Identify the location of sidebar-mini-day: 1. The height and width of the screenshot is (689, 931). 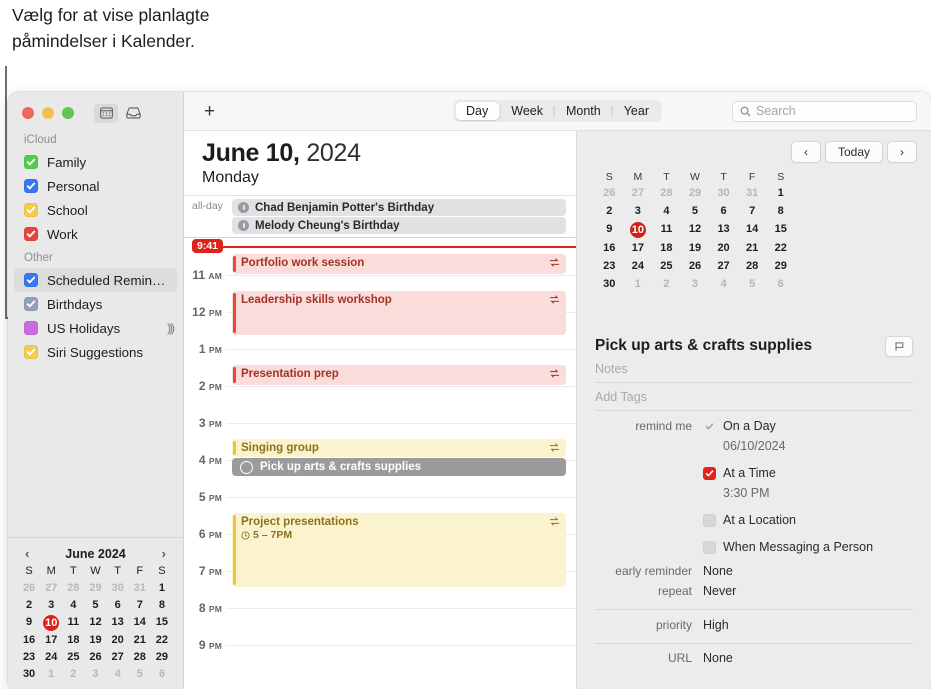
(162, 588).